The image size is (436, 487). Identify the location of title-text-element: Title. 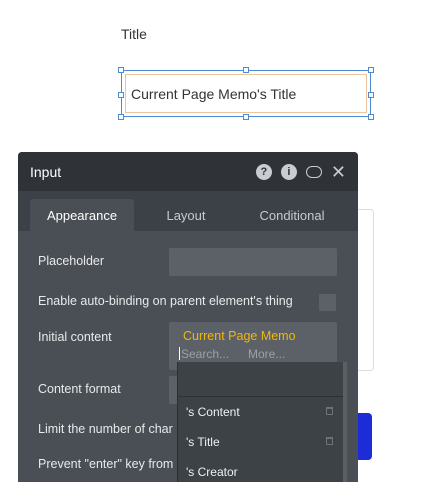
(134, 34).